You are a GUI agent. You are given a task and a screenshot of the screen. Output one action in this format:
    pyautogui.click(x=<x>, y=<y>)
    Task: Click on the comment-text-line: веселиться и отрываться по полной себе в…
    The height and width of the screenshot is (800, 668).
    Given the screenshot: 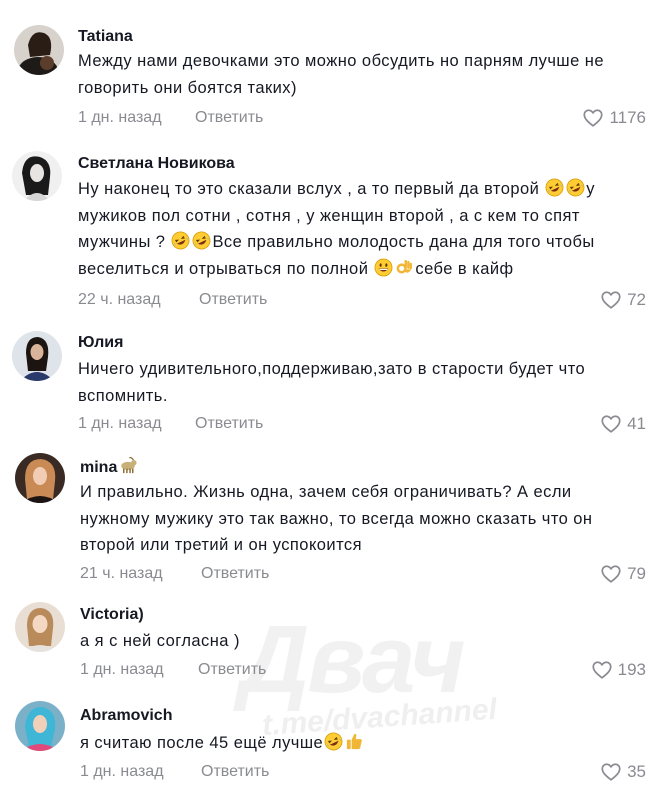 What is the action you would take?
    pyautogui.click(x=336, y=269)
    